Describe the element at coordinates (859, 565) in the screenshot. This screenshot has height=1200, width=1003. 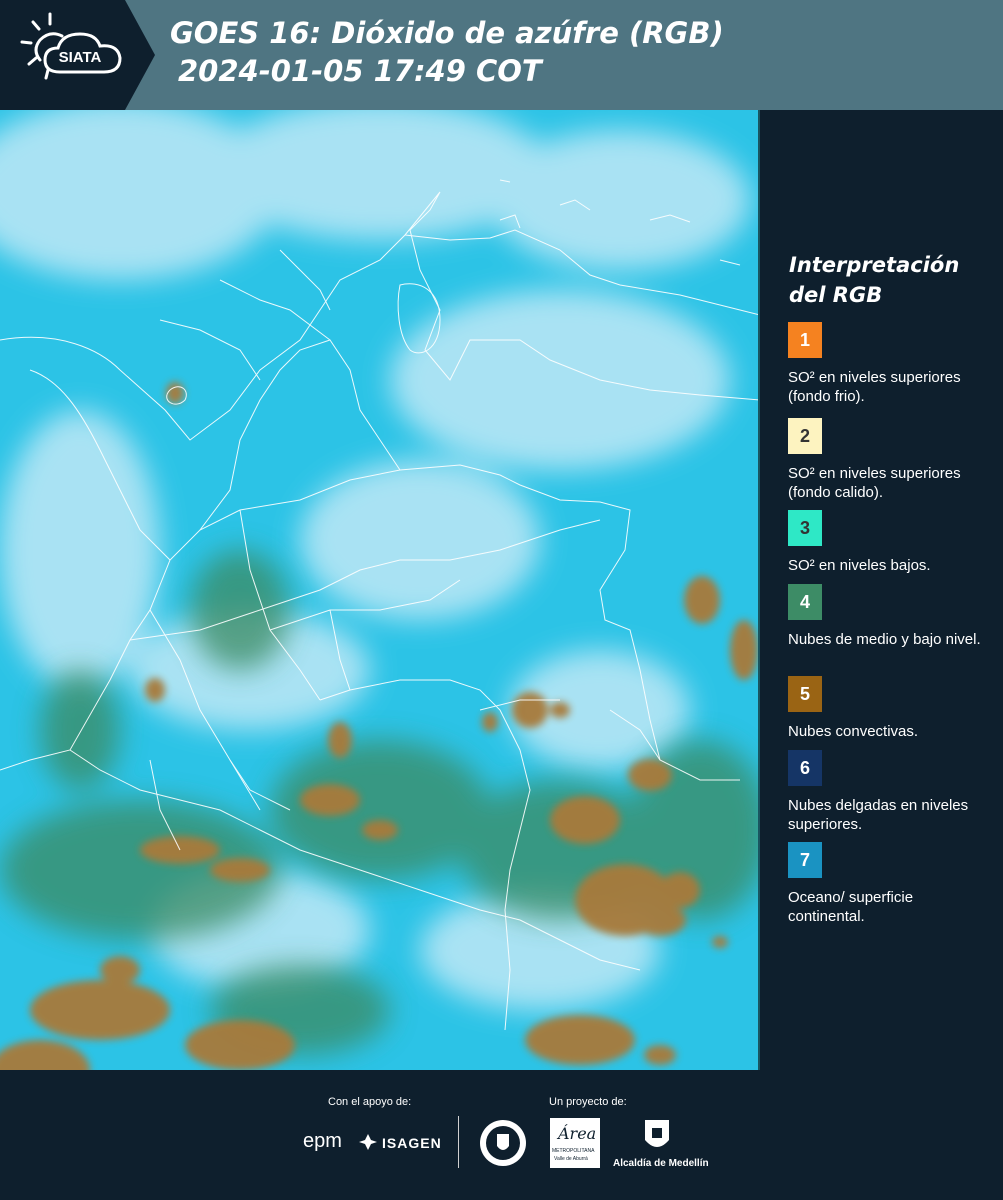
I see `legend-label-3: SO² en niveles bajos.` at that location.